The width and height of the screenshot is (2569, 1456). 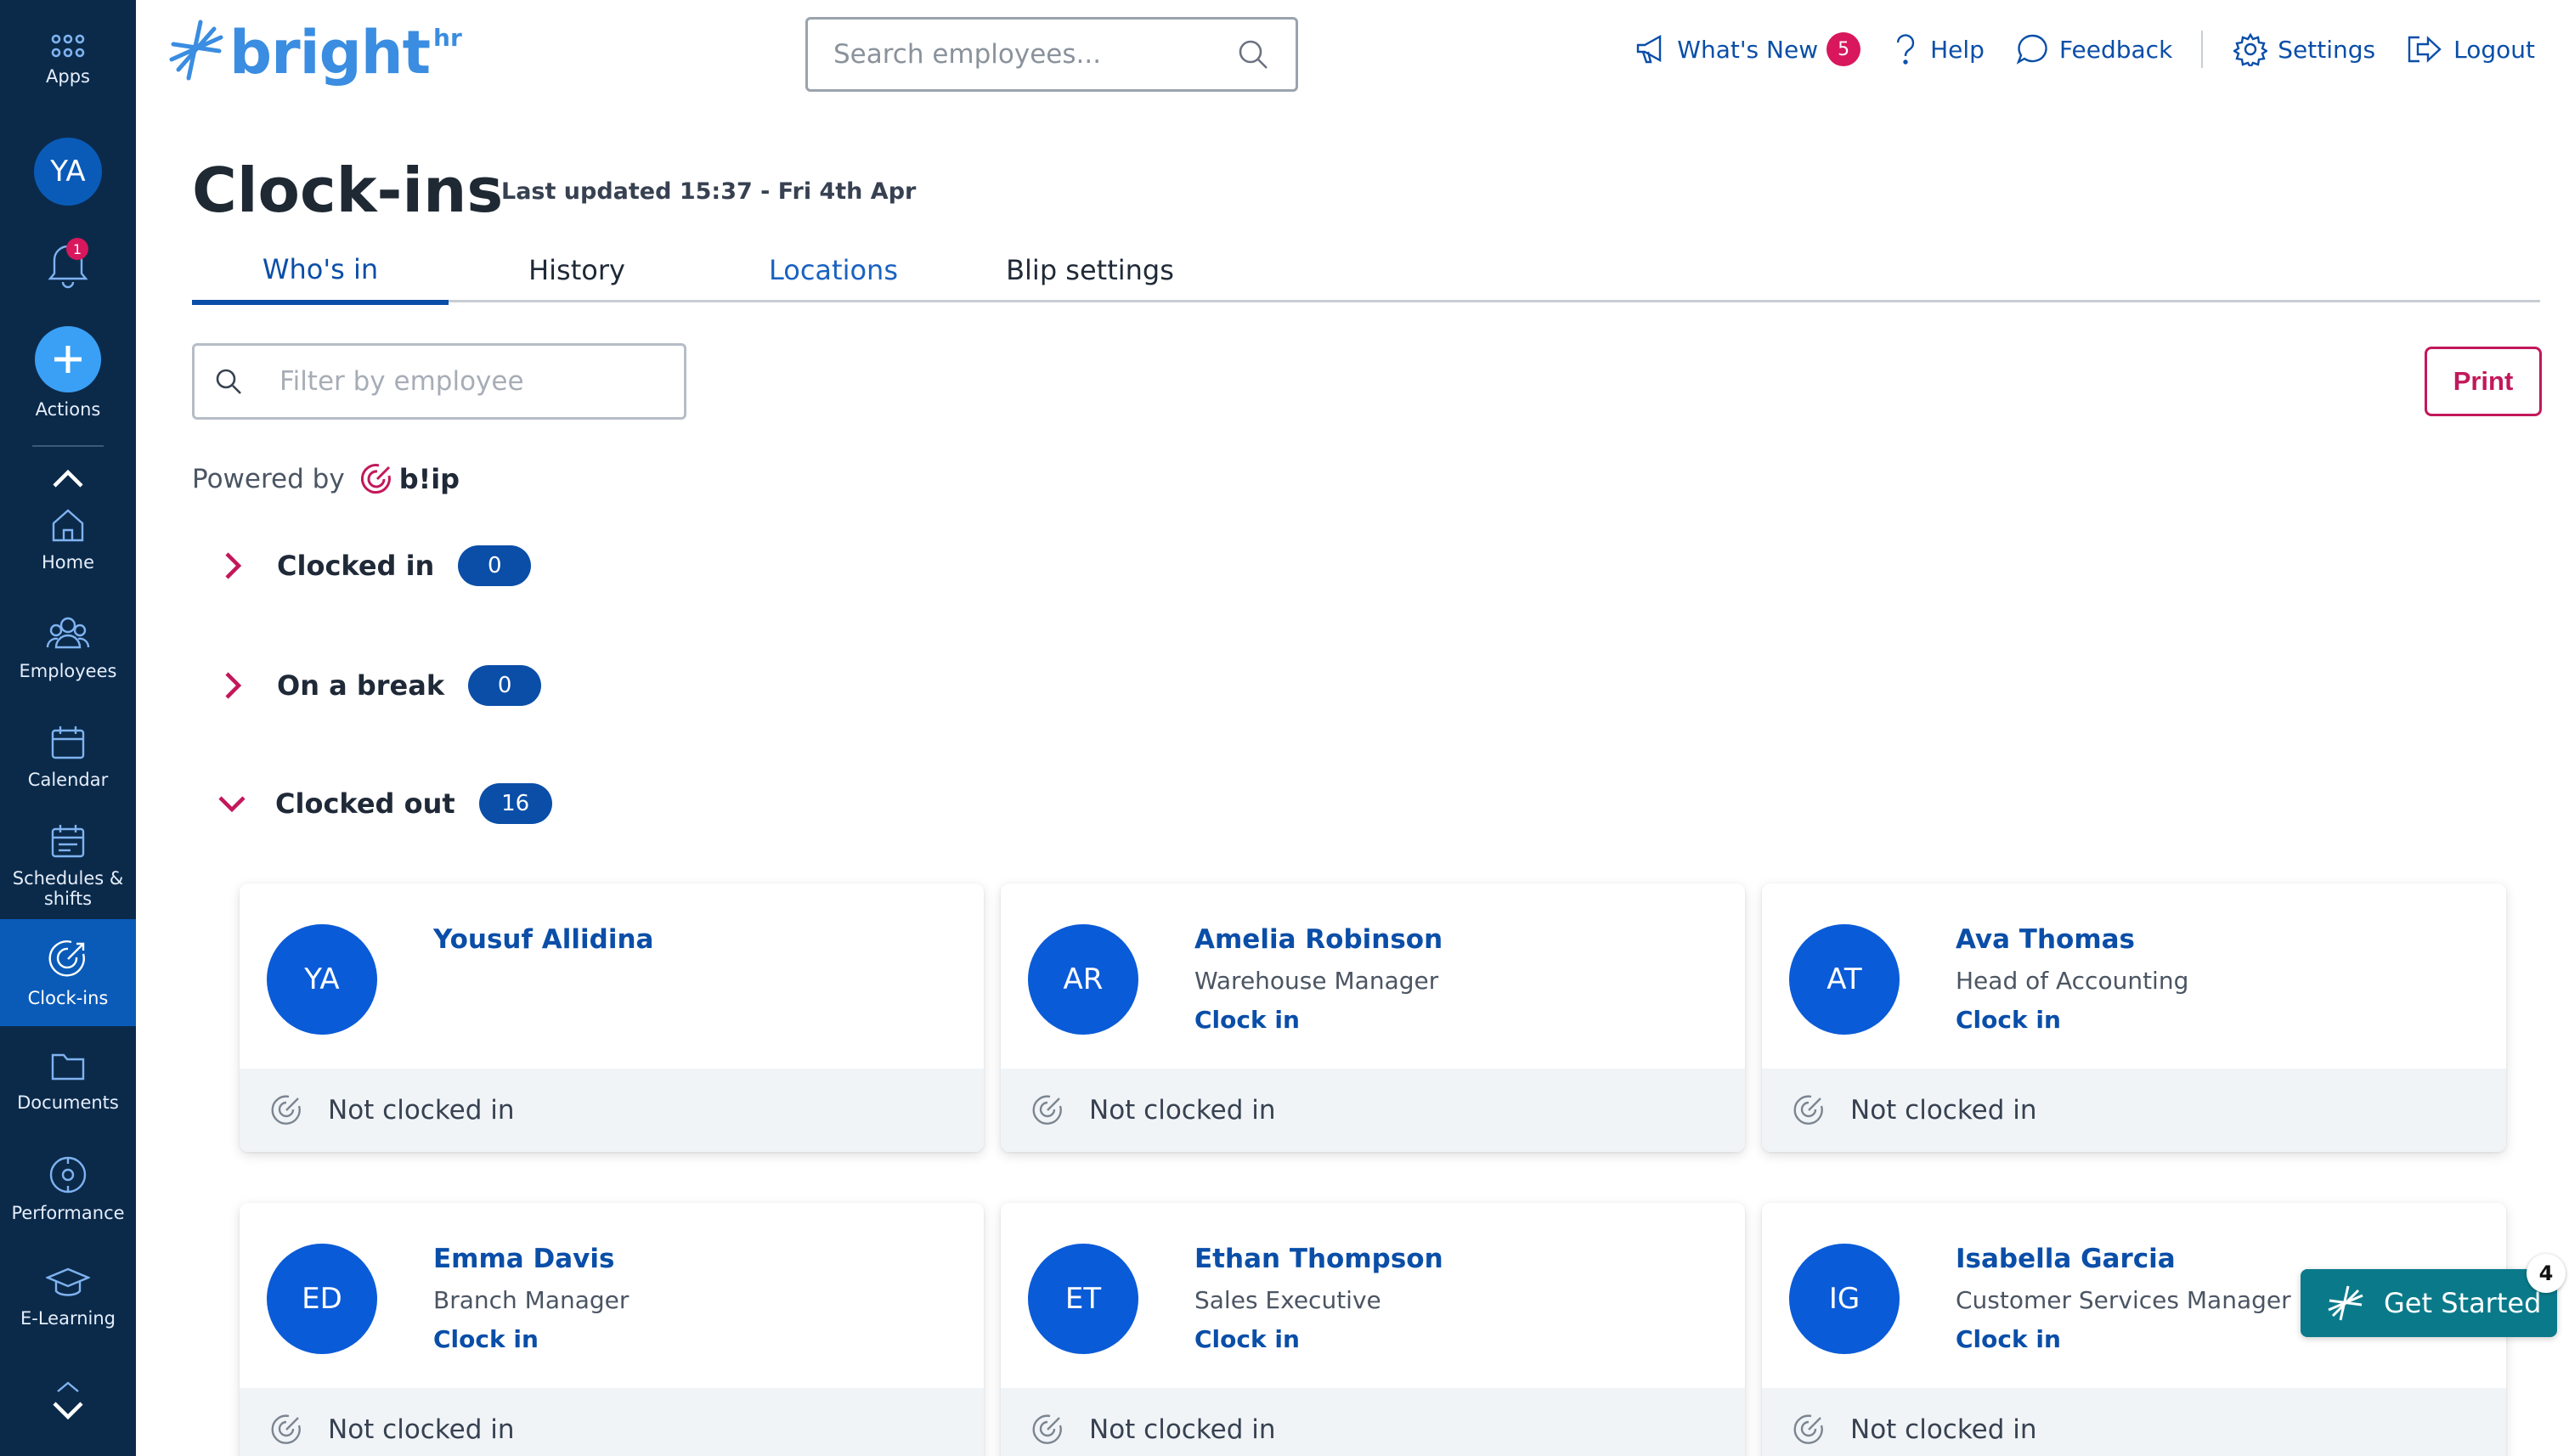 I want to click on sidebar-item-e-learning: E-Learning, so click(x=68, y=1296).